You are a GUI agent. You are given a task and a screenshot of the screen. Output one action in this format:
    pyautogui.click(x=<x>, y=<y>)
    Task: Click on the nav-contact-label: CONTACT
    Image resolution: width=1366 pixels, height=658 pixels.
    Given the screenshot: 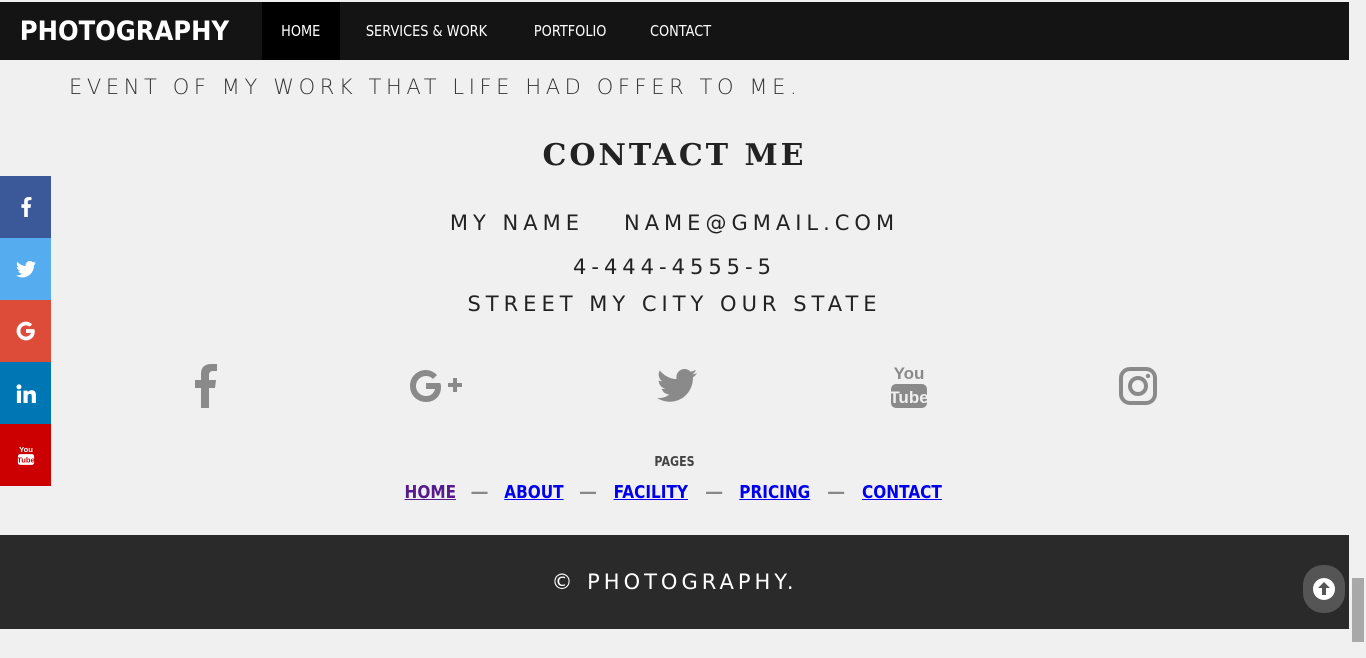 What is the action you would take?
    pyautogui.click(x=680, y=31)
    